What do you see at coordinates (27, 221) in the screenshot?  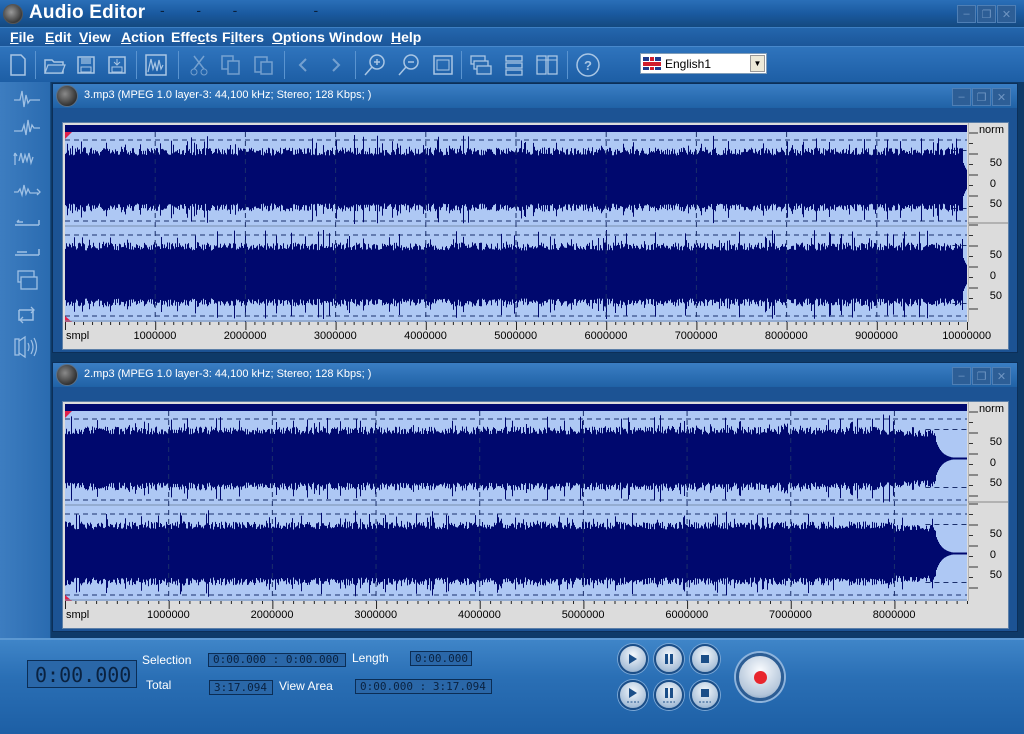 I see `fade-in-icon` at bounding box center [27, 221].